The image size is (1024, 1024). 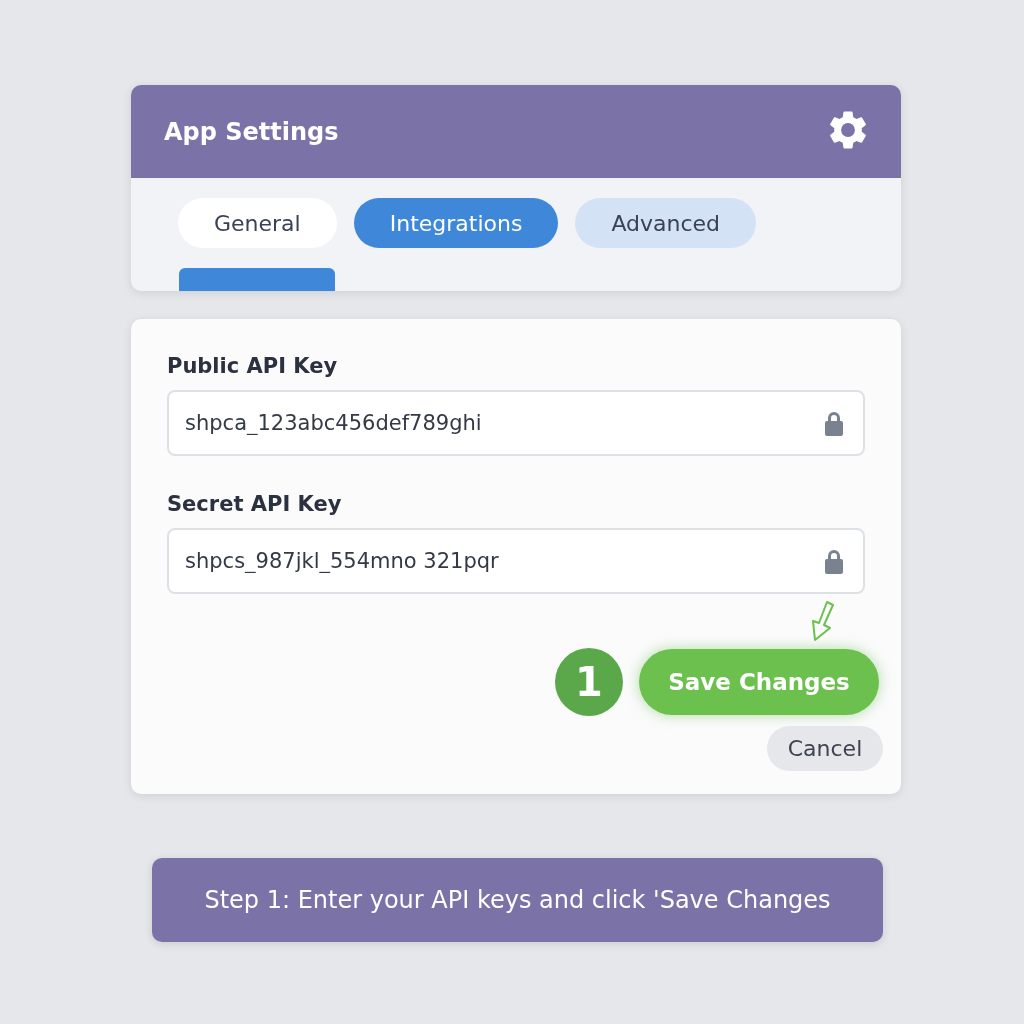 What do you see at coordinates (253, 366) in the screenshot?
I see `field-label: Public API Key` at bounding box center [253, 366].